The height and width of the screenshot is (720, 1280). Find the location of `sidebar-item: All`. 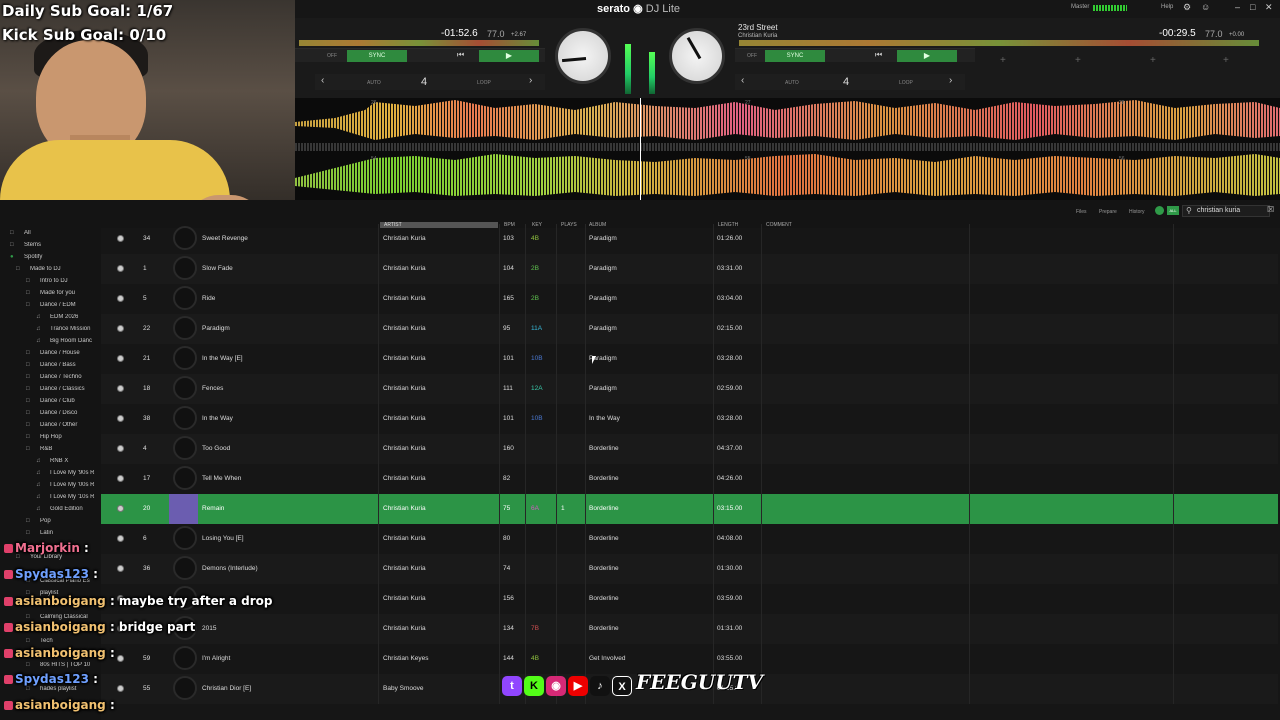

sidebar-item: All is located at coordinates (62, 233).